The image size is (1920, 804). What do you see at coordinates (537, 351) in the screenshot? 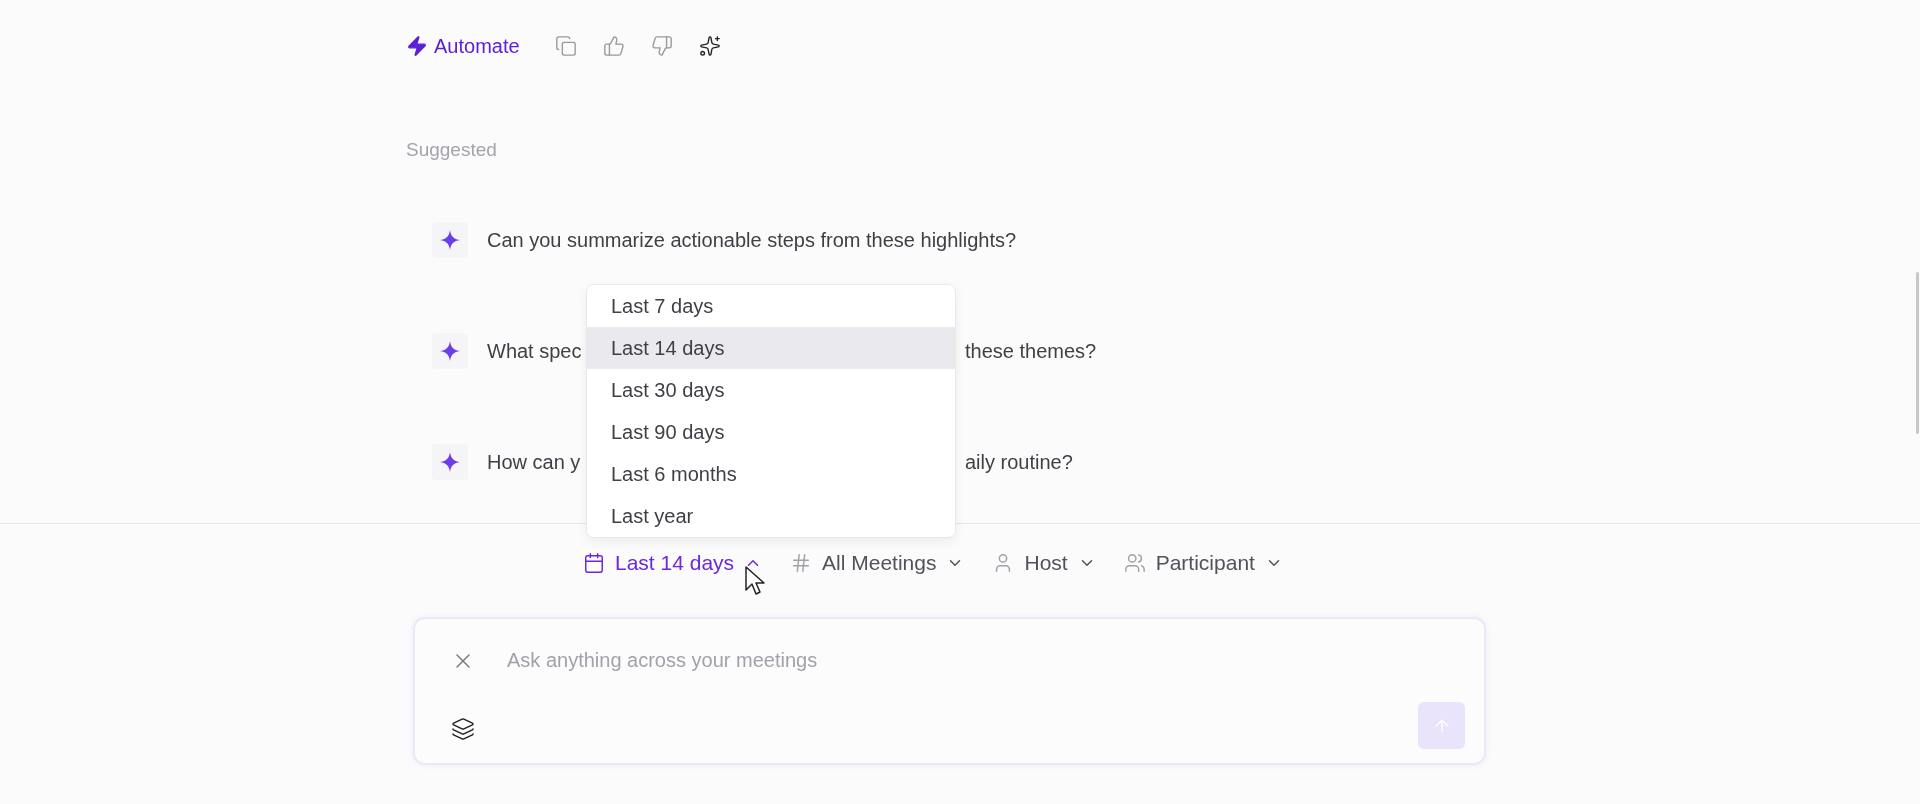
I see `suggestion-text: What spec` at bounding box center [537, 351].